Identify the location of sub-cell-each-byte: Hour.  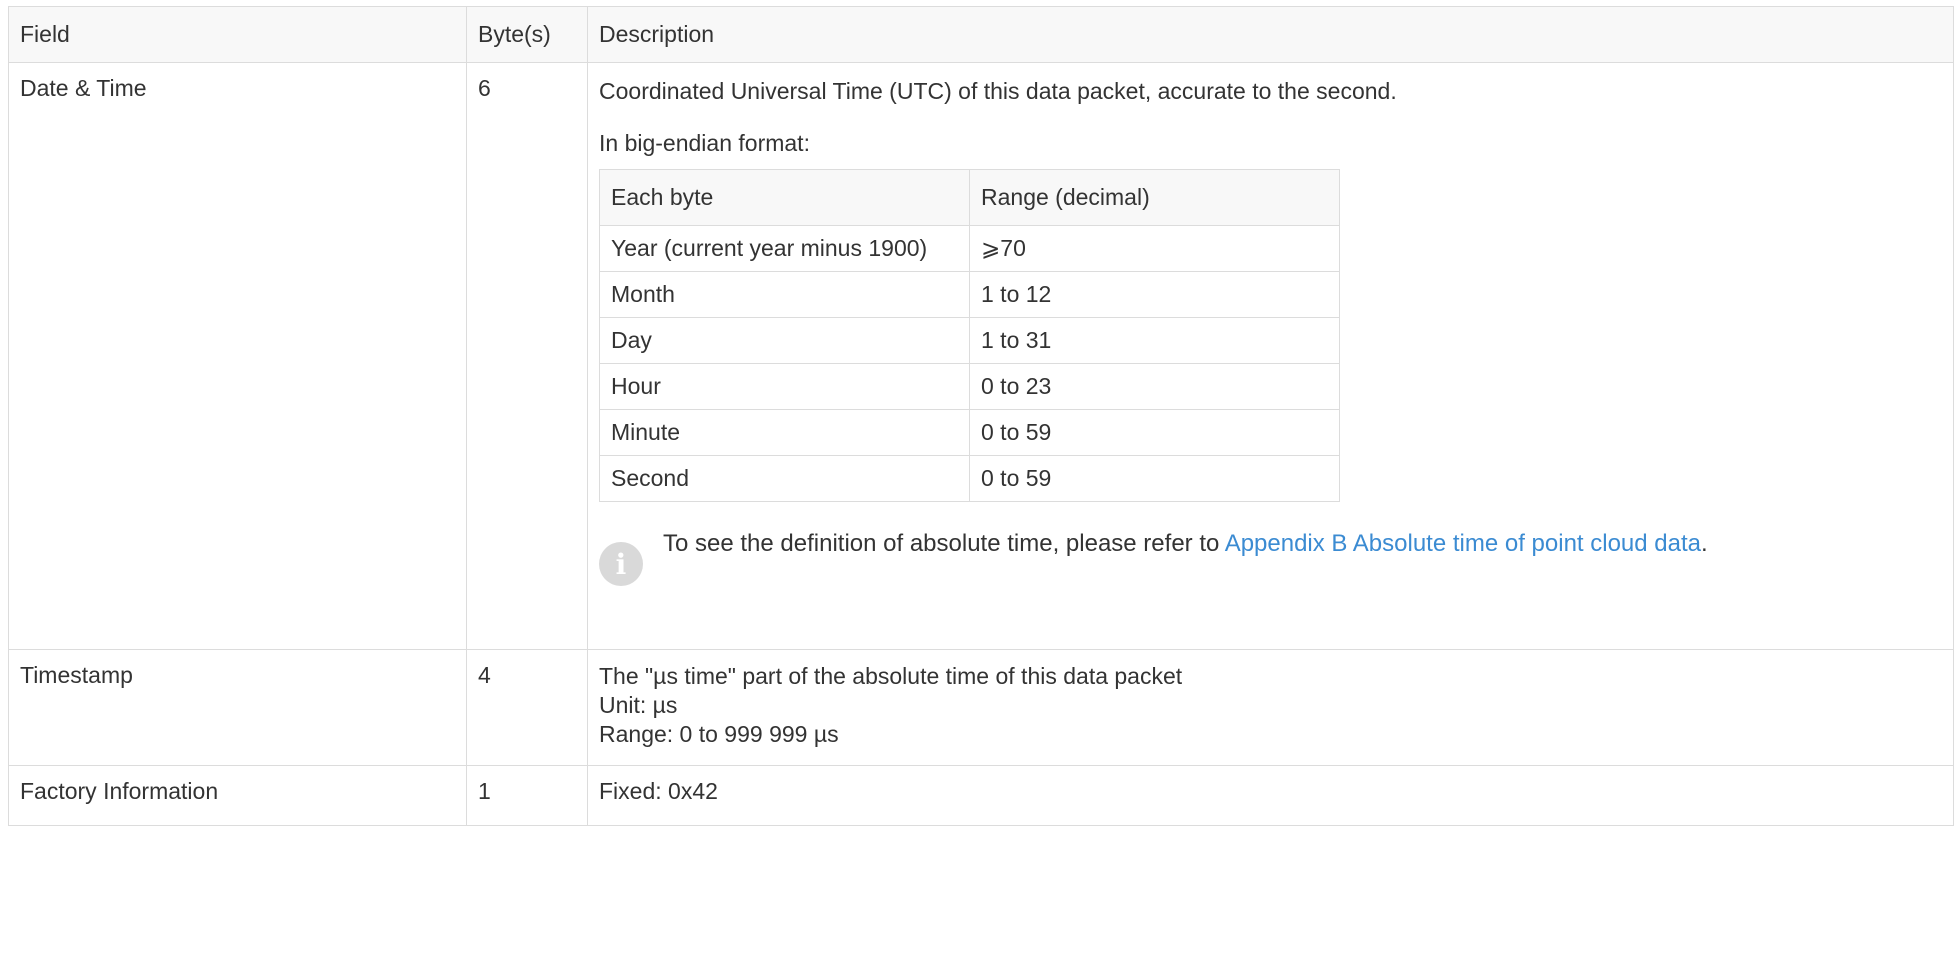
(784, 386).